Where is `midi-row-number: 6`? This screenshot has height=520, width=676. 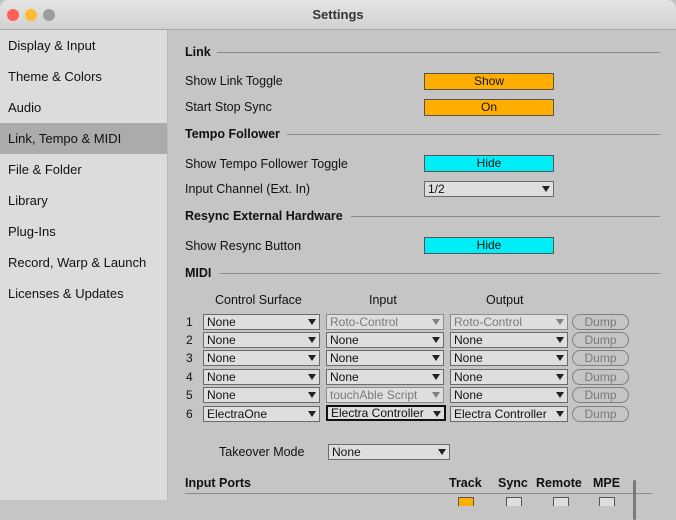 midi-row-number: 6 is located at coordinates (189, 414).